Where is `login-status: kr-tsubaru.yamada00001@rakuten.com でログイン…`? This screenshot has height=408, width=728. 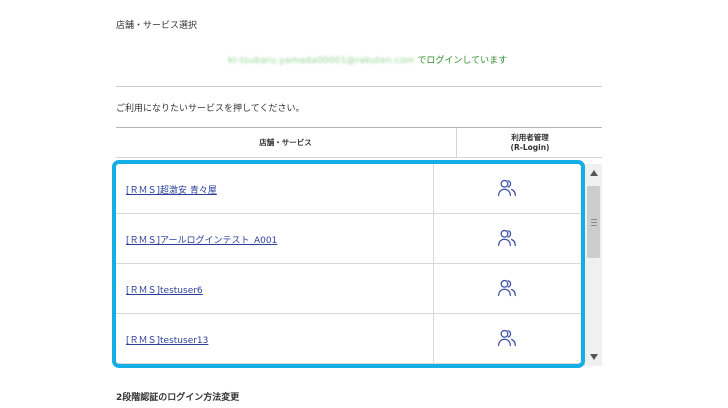
login-status: kr-tsubaru.yamada00001@rakuten.com でログイン… is located at coordinates (367, 59).